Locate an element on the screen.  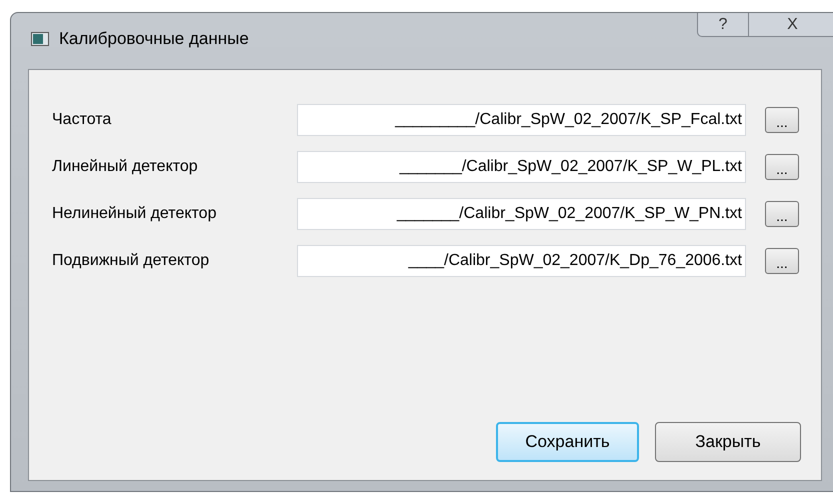
path-field: _______/Calibr_SpW_02_2007/K_SP_W_PN.txt is located at coordinates (521, 214).